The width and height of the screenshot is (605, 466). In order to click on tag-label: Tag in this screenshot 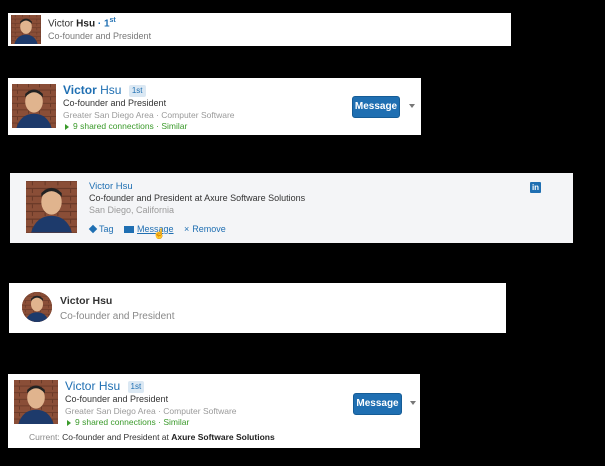, I will do `click(106, 229)`.